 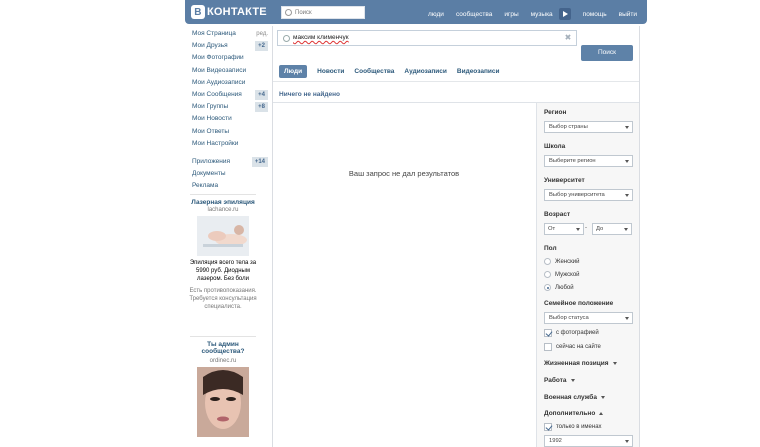 What do you see at coordinates (223, 361) in the screenshot?
I see `ad-domain: ordinec.ru` at bounding box center [223, 361].